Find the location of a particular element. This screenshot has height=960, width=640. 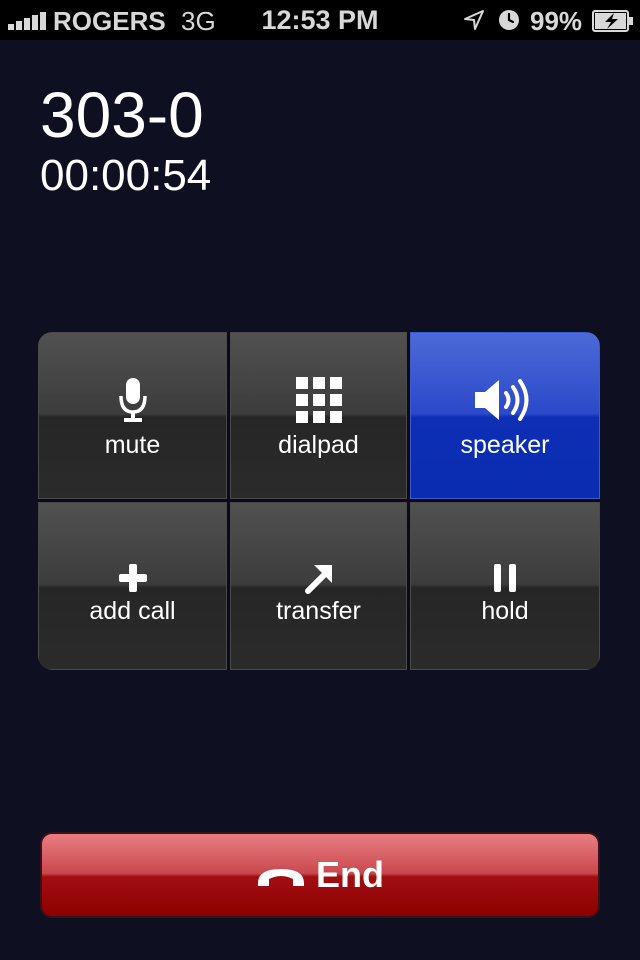

arrow-up-right-icon is located at coordinates (318, 579).